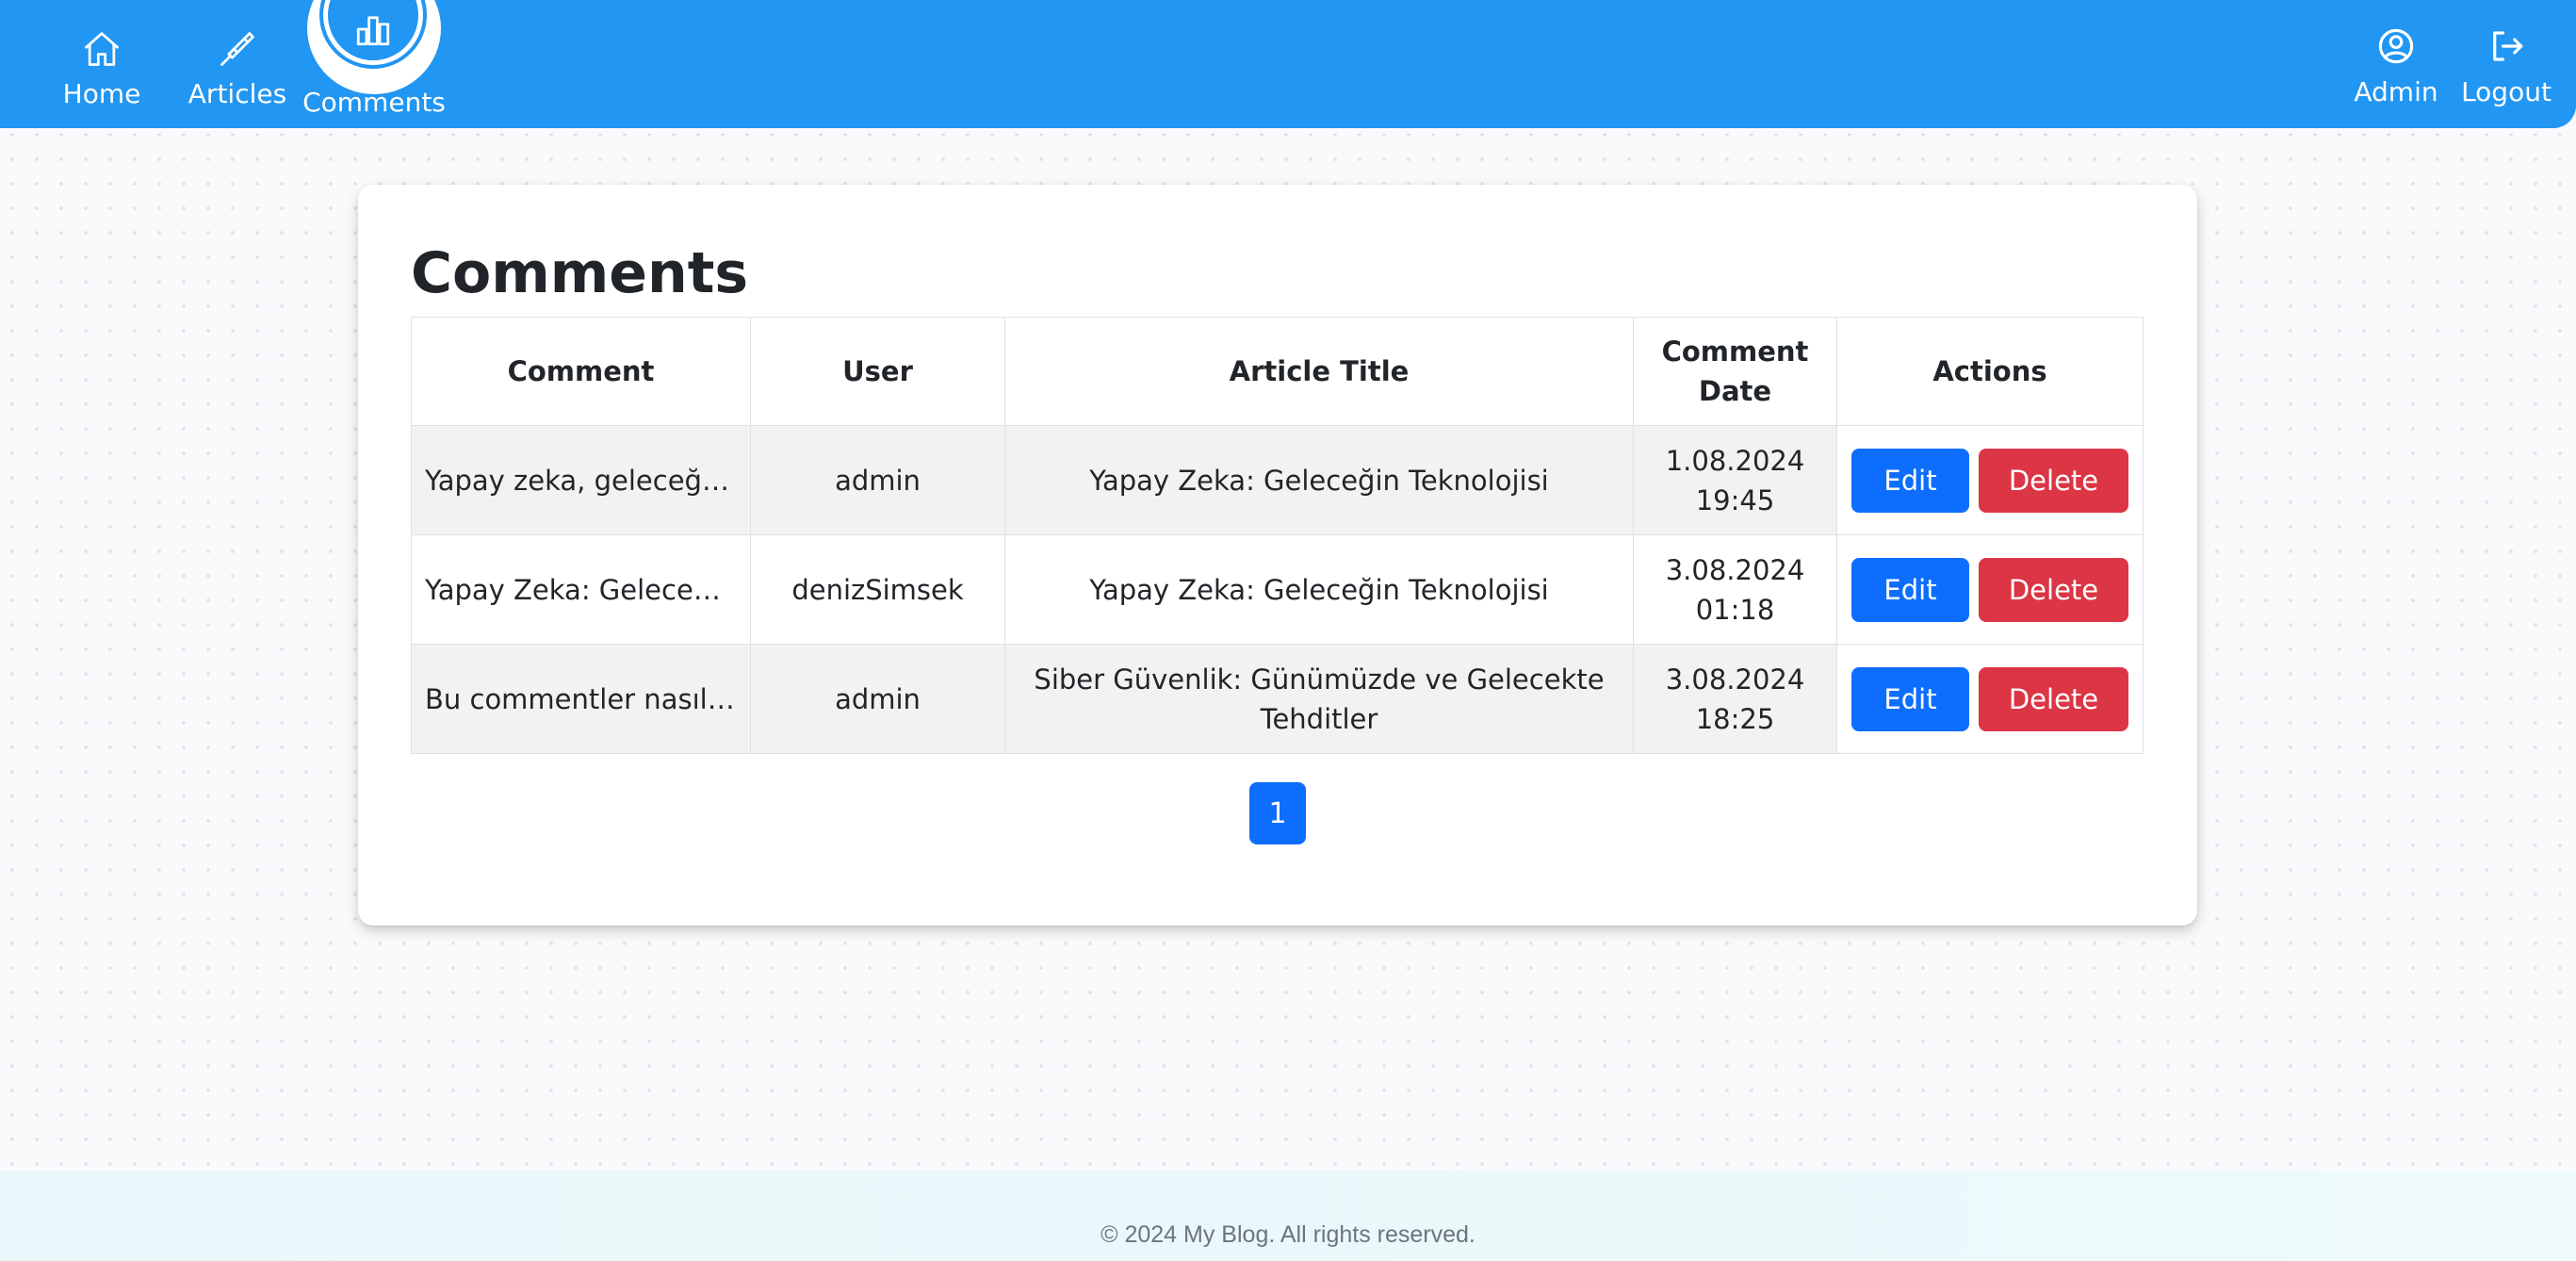  What do you see at coordinates (2508, 46) in the screenshot?
I see `logout-icon` at bounding box center [2508, 46].